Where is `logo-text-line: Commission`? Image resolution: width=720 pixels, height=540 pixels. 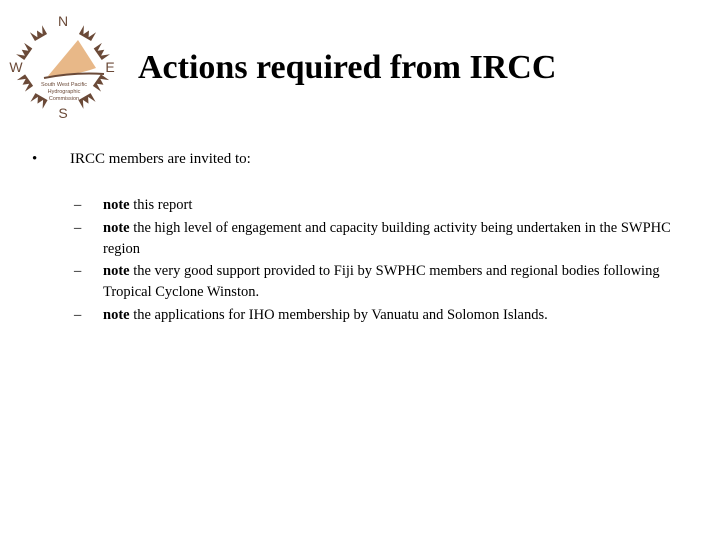
logo-text-line: Commission is located at coordinates (64, 99).